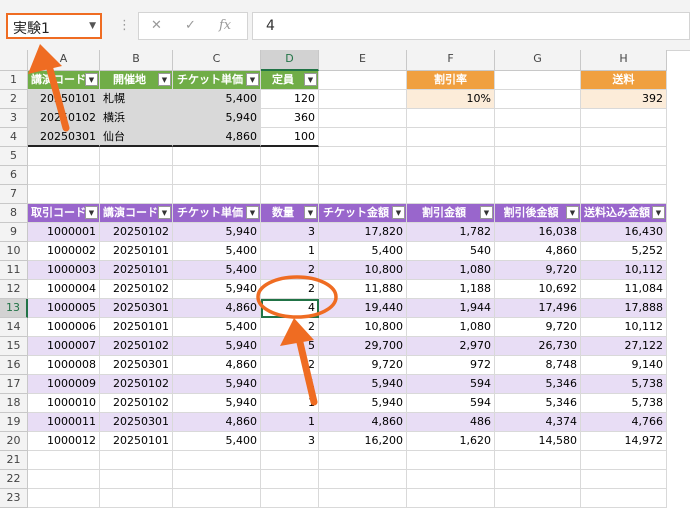 Image resolution: width=690 pixels, height=508 pixels. I want to click on row-header-6: 6, so click(14, 175).